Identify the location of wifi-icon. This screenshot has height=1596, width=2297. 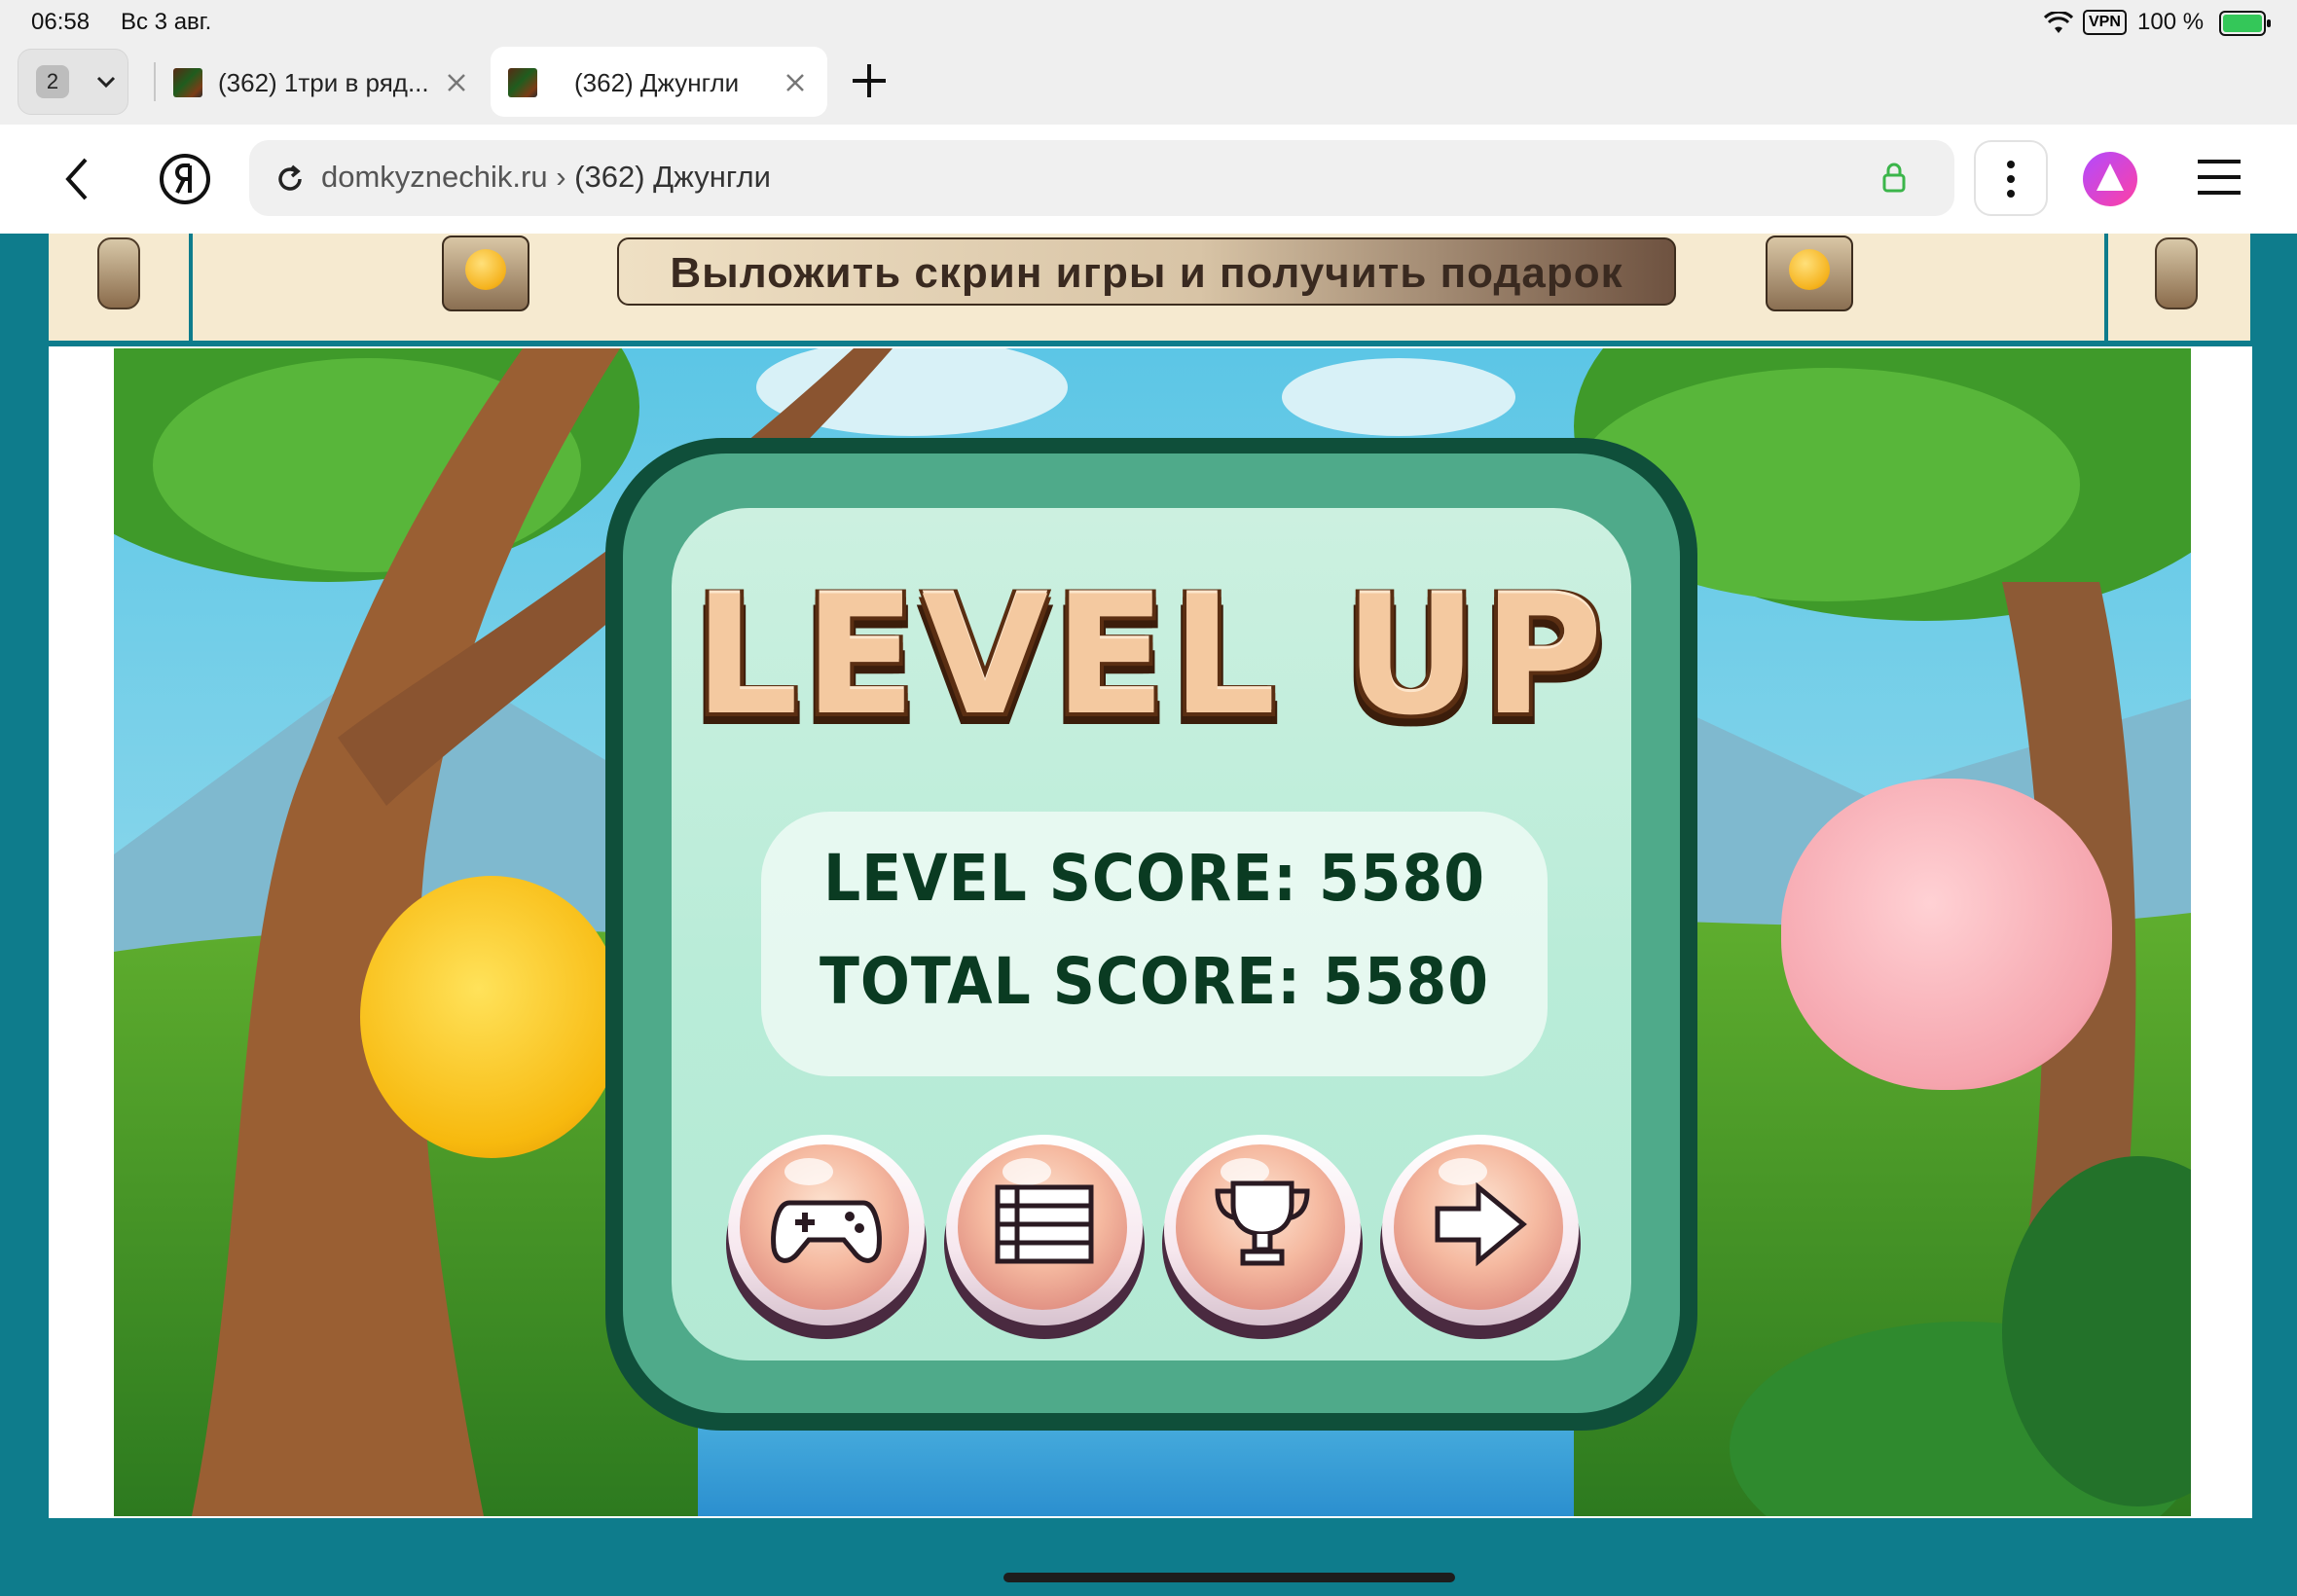
(2058, 22).